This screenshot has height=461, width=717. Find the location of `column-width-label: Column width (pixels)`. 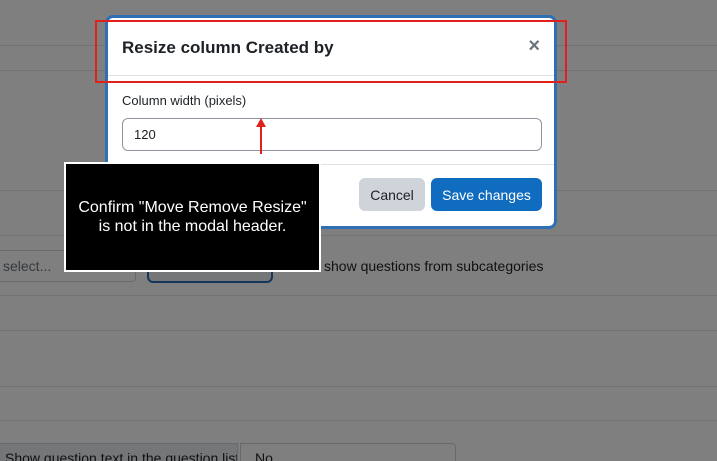

column-width-label: Column width (pixels) is located at coordinates (184, 100).